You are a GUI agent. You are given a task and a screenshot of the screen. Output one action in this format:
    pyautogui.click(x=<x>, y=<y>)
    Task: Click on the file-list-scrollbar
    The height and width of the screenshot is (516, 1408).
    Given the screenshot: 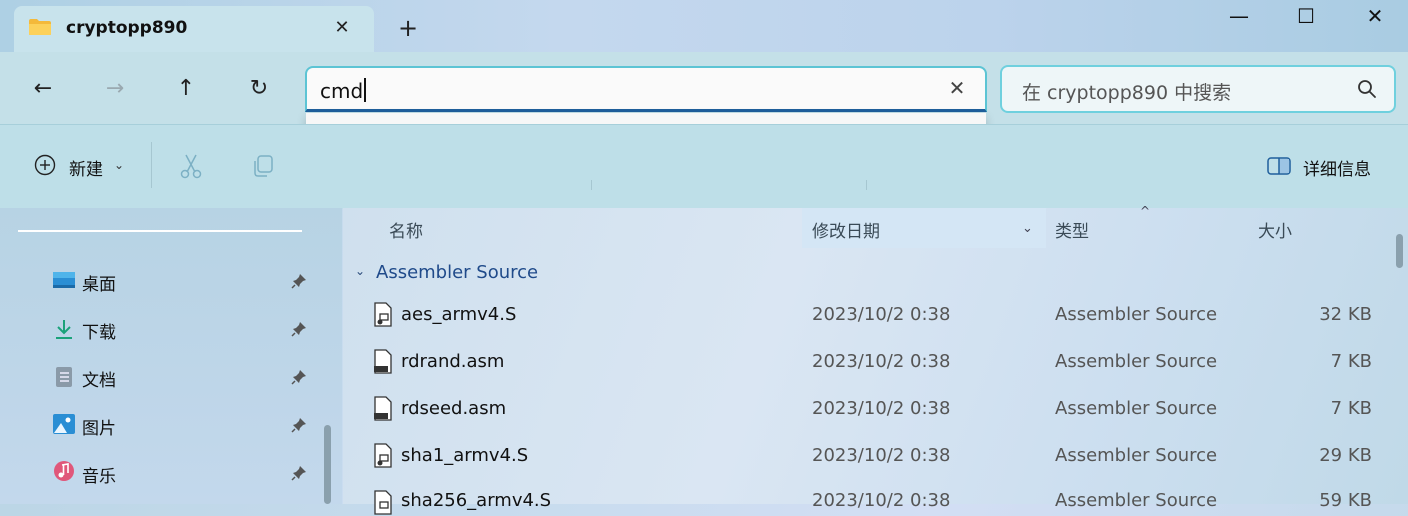 What is the action you would take?
    pyautogui.click(x=1399, y=251)
    